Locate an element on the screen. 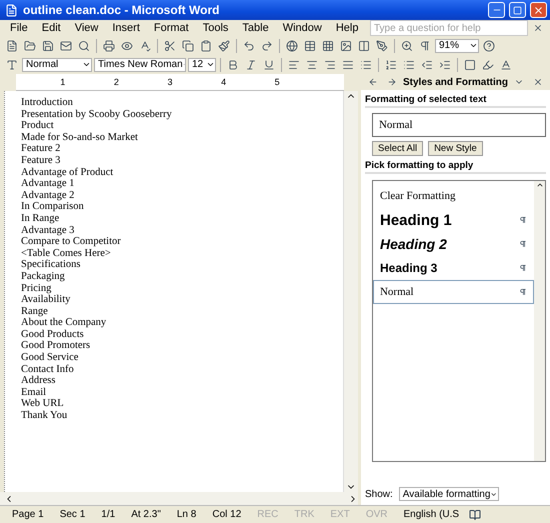 This screenshot has width=550, height=523. pane-button: Select All is located at coordinates (398, 148).